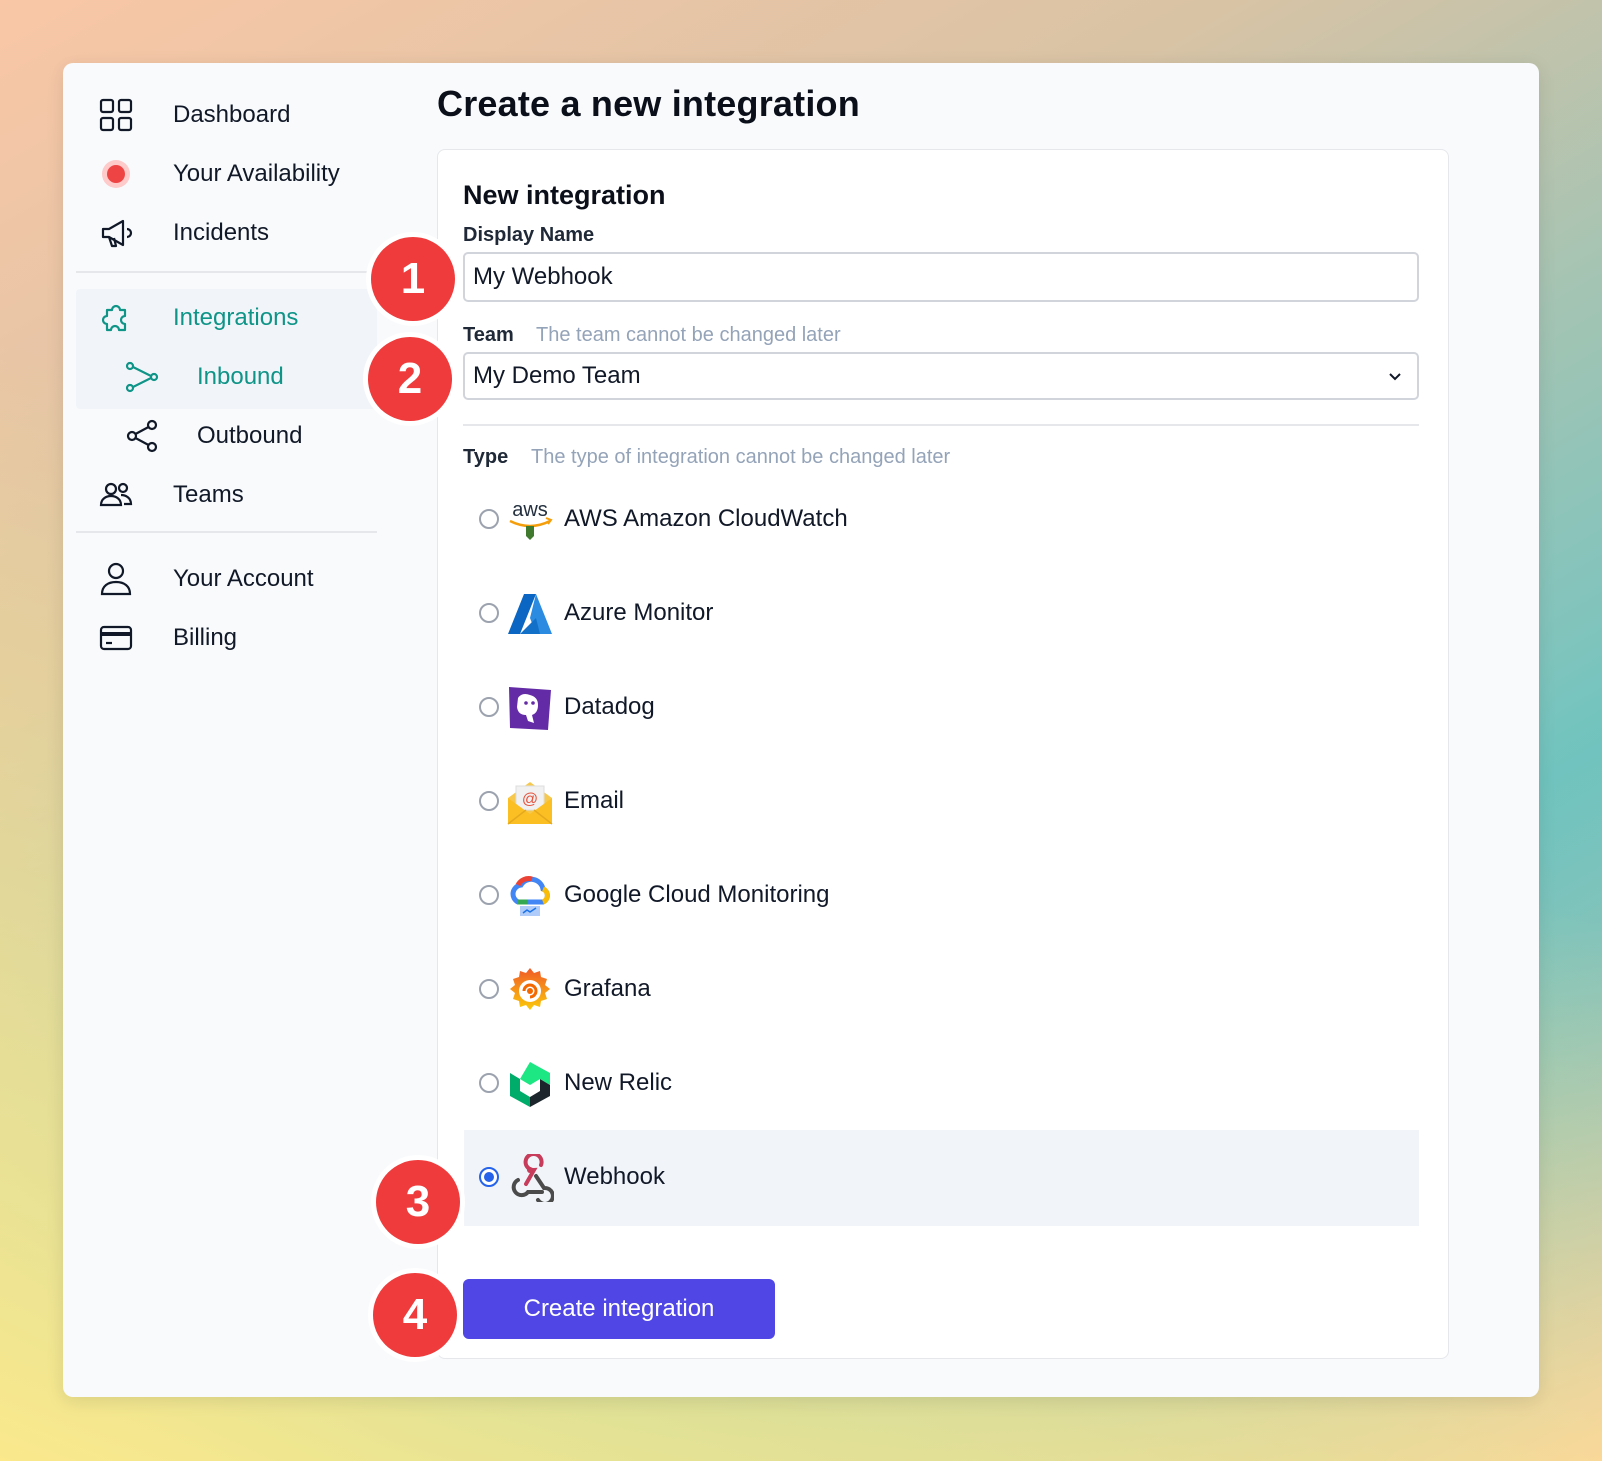 Image resolution: width=1602 pixels, height=1461 pixels. What do you see at coordinates (532, 1178) in the screenshot?
I see `webhook-logo-icon` at bounding box center [532, 1178].